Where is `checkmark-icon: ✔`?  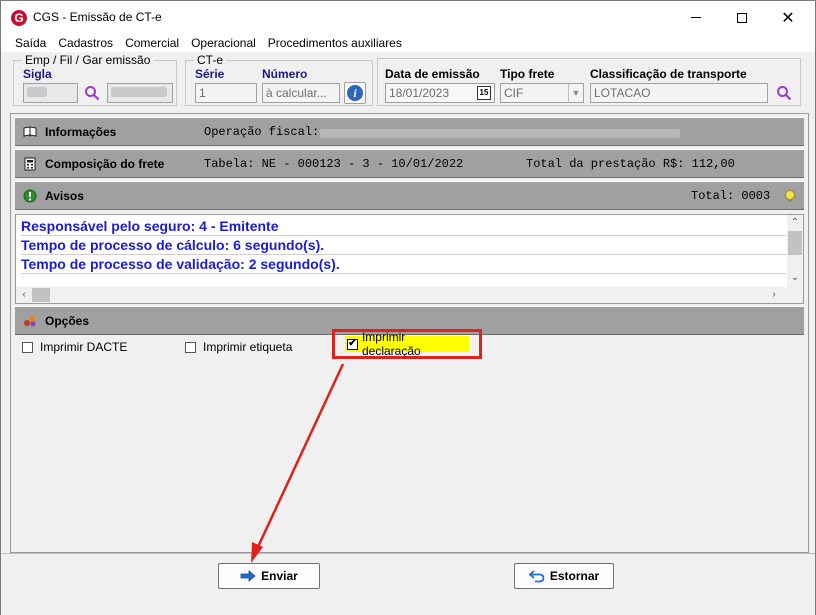 checkmark-icon: ✔ is located at coordinates (352, 344).